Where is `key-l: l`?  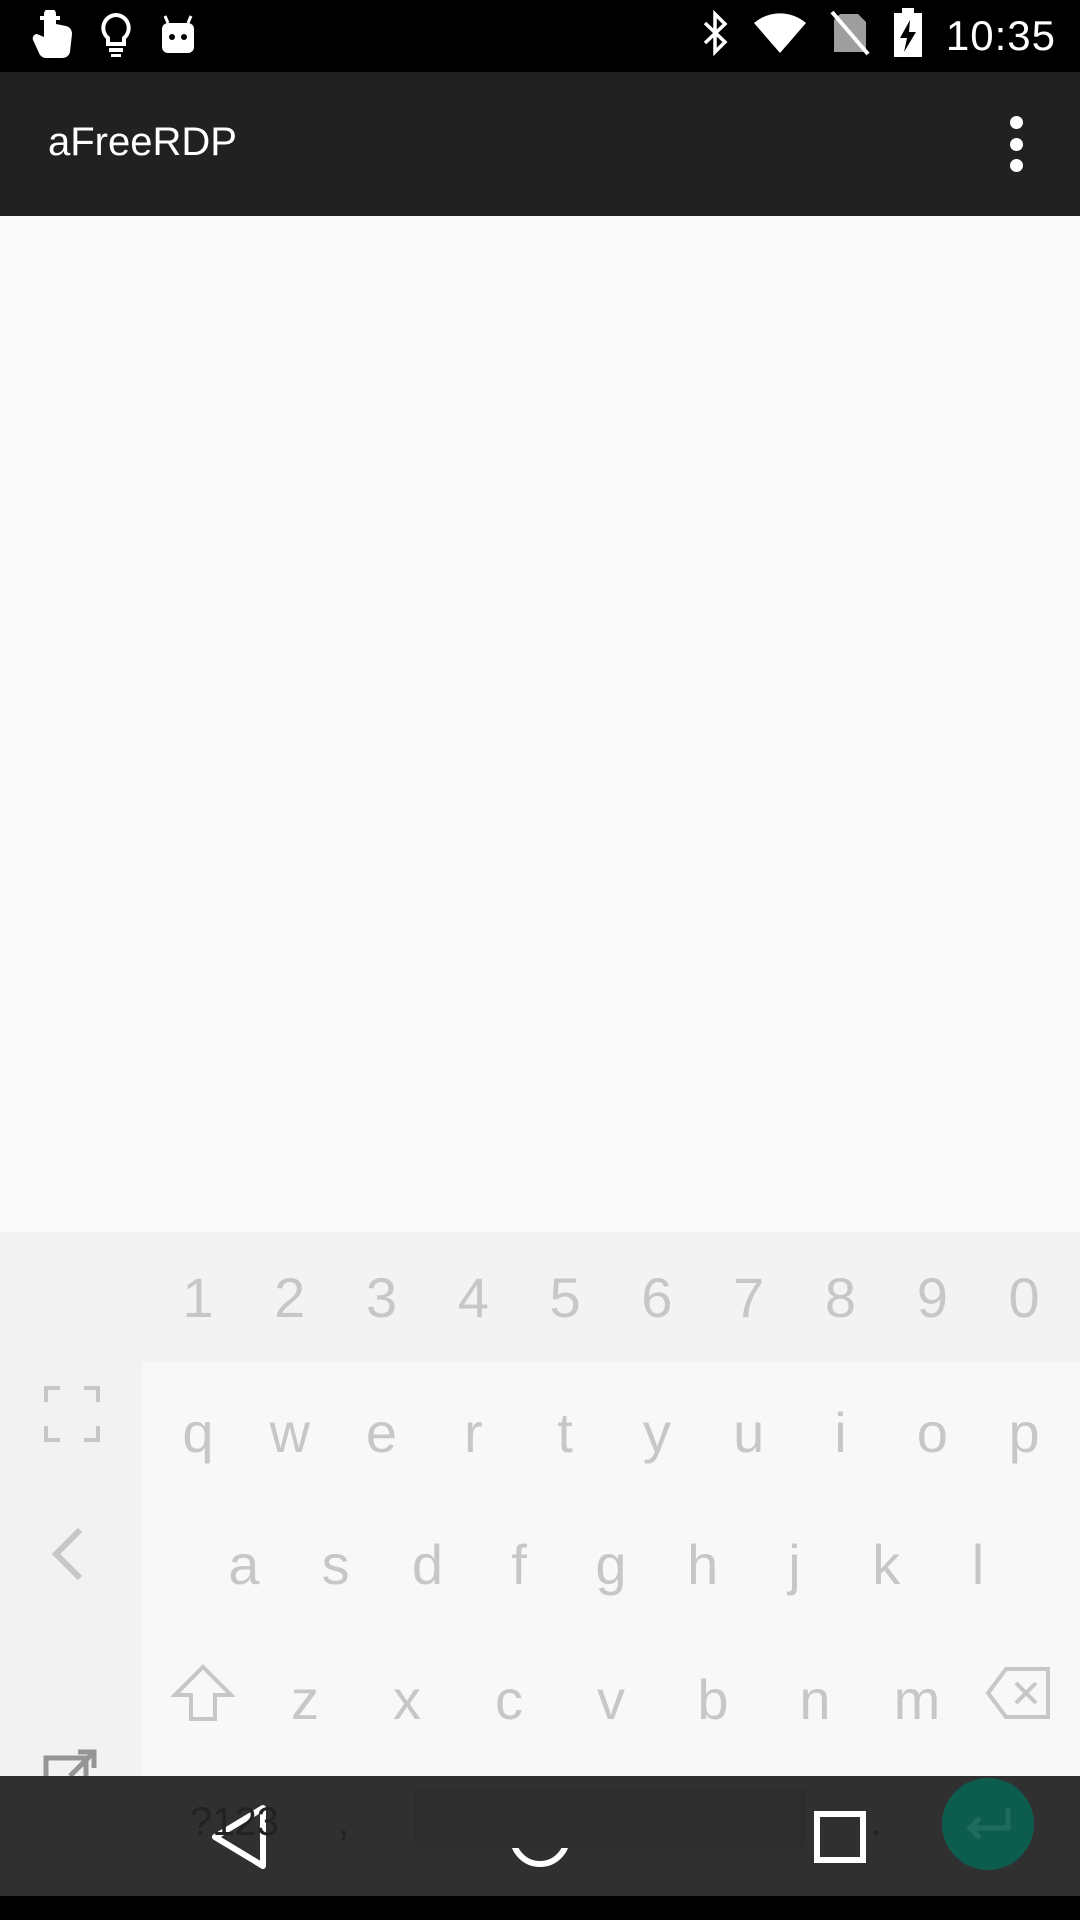 key-l: l is located at coordinates (978, 1564).